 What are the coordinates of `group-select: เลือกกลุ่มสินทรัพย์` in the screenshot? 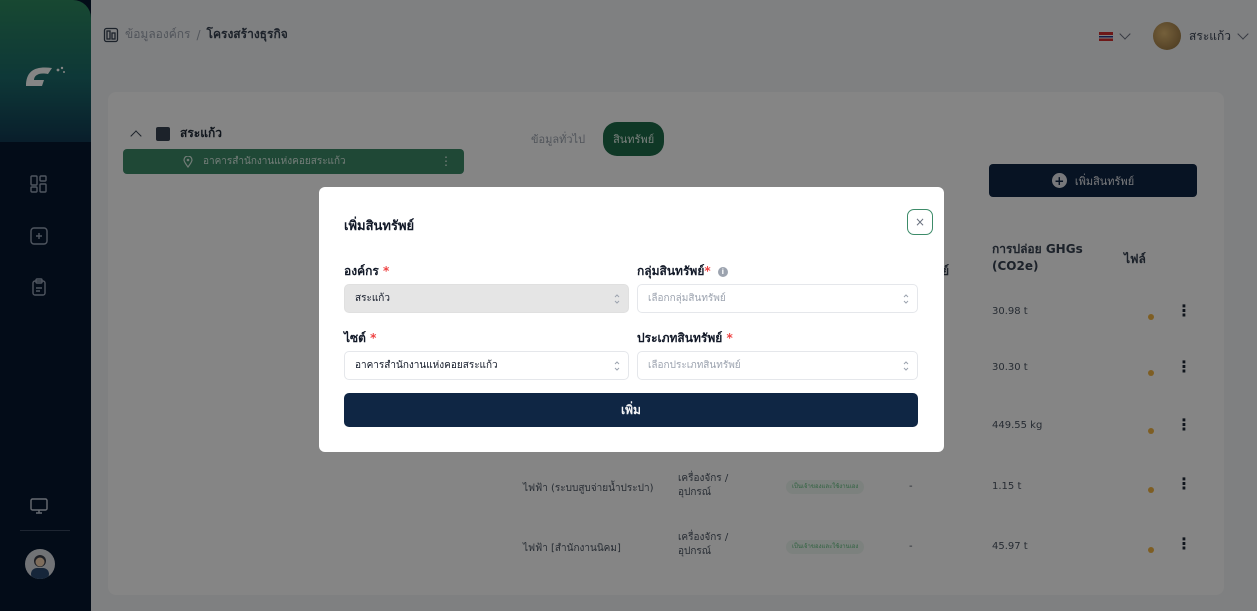 It's located at (777, 298).